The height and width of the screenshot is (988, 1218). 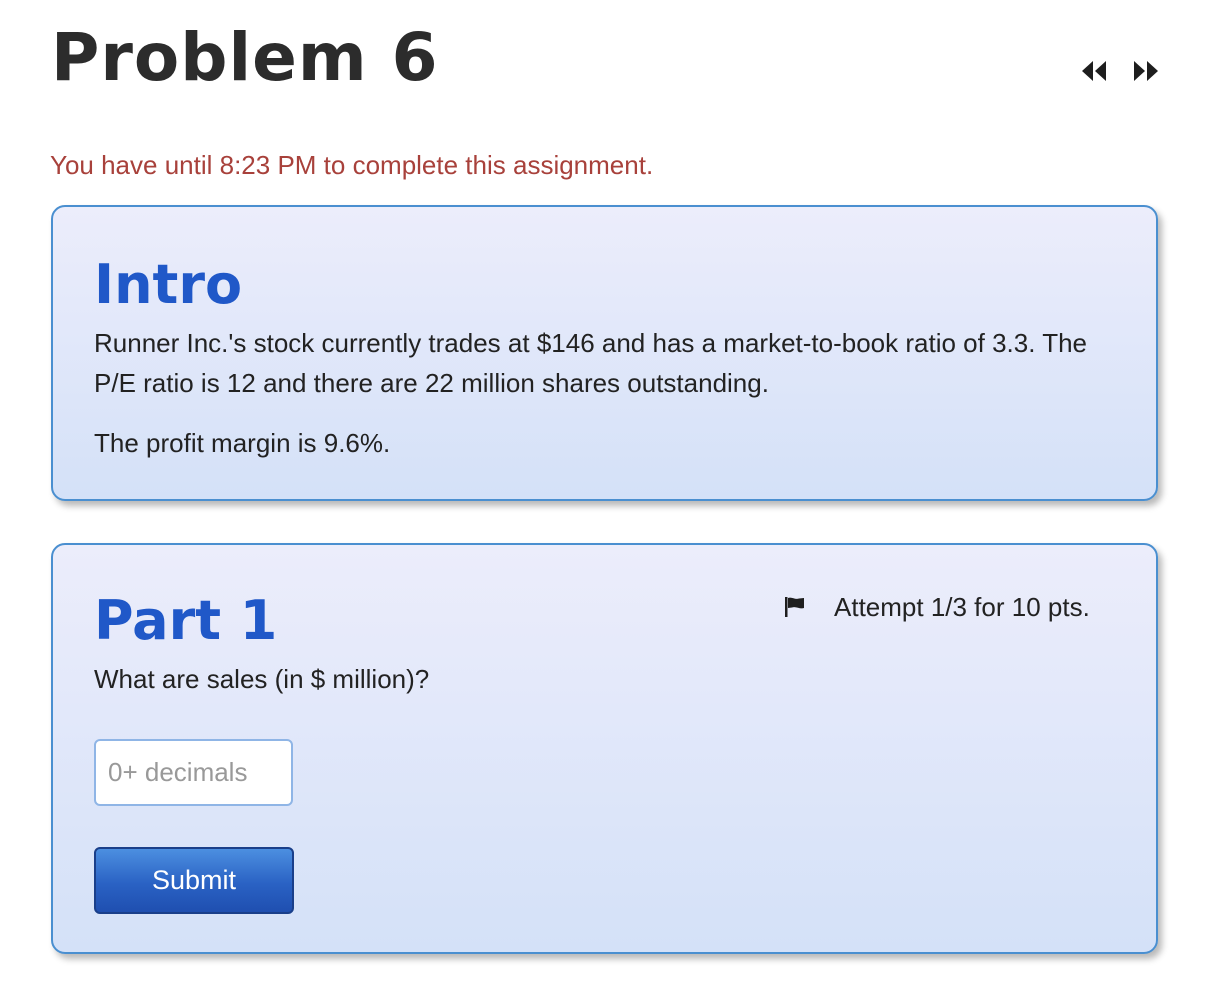 I want to click on next-problem-button, so click(x=1146, y=71).